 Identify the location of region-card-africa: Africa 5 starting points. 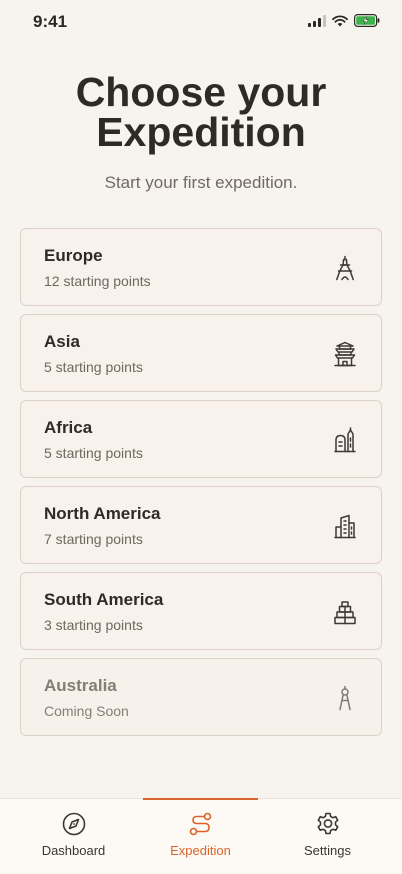
(201, 439).